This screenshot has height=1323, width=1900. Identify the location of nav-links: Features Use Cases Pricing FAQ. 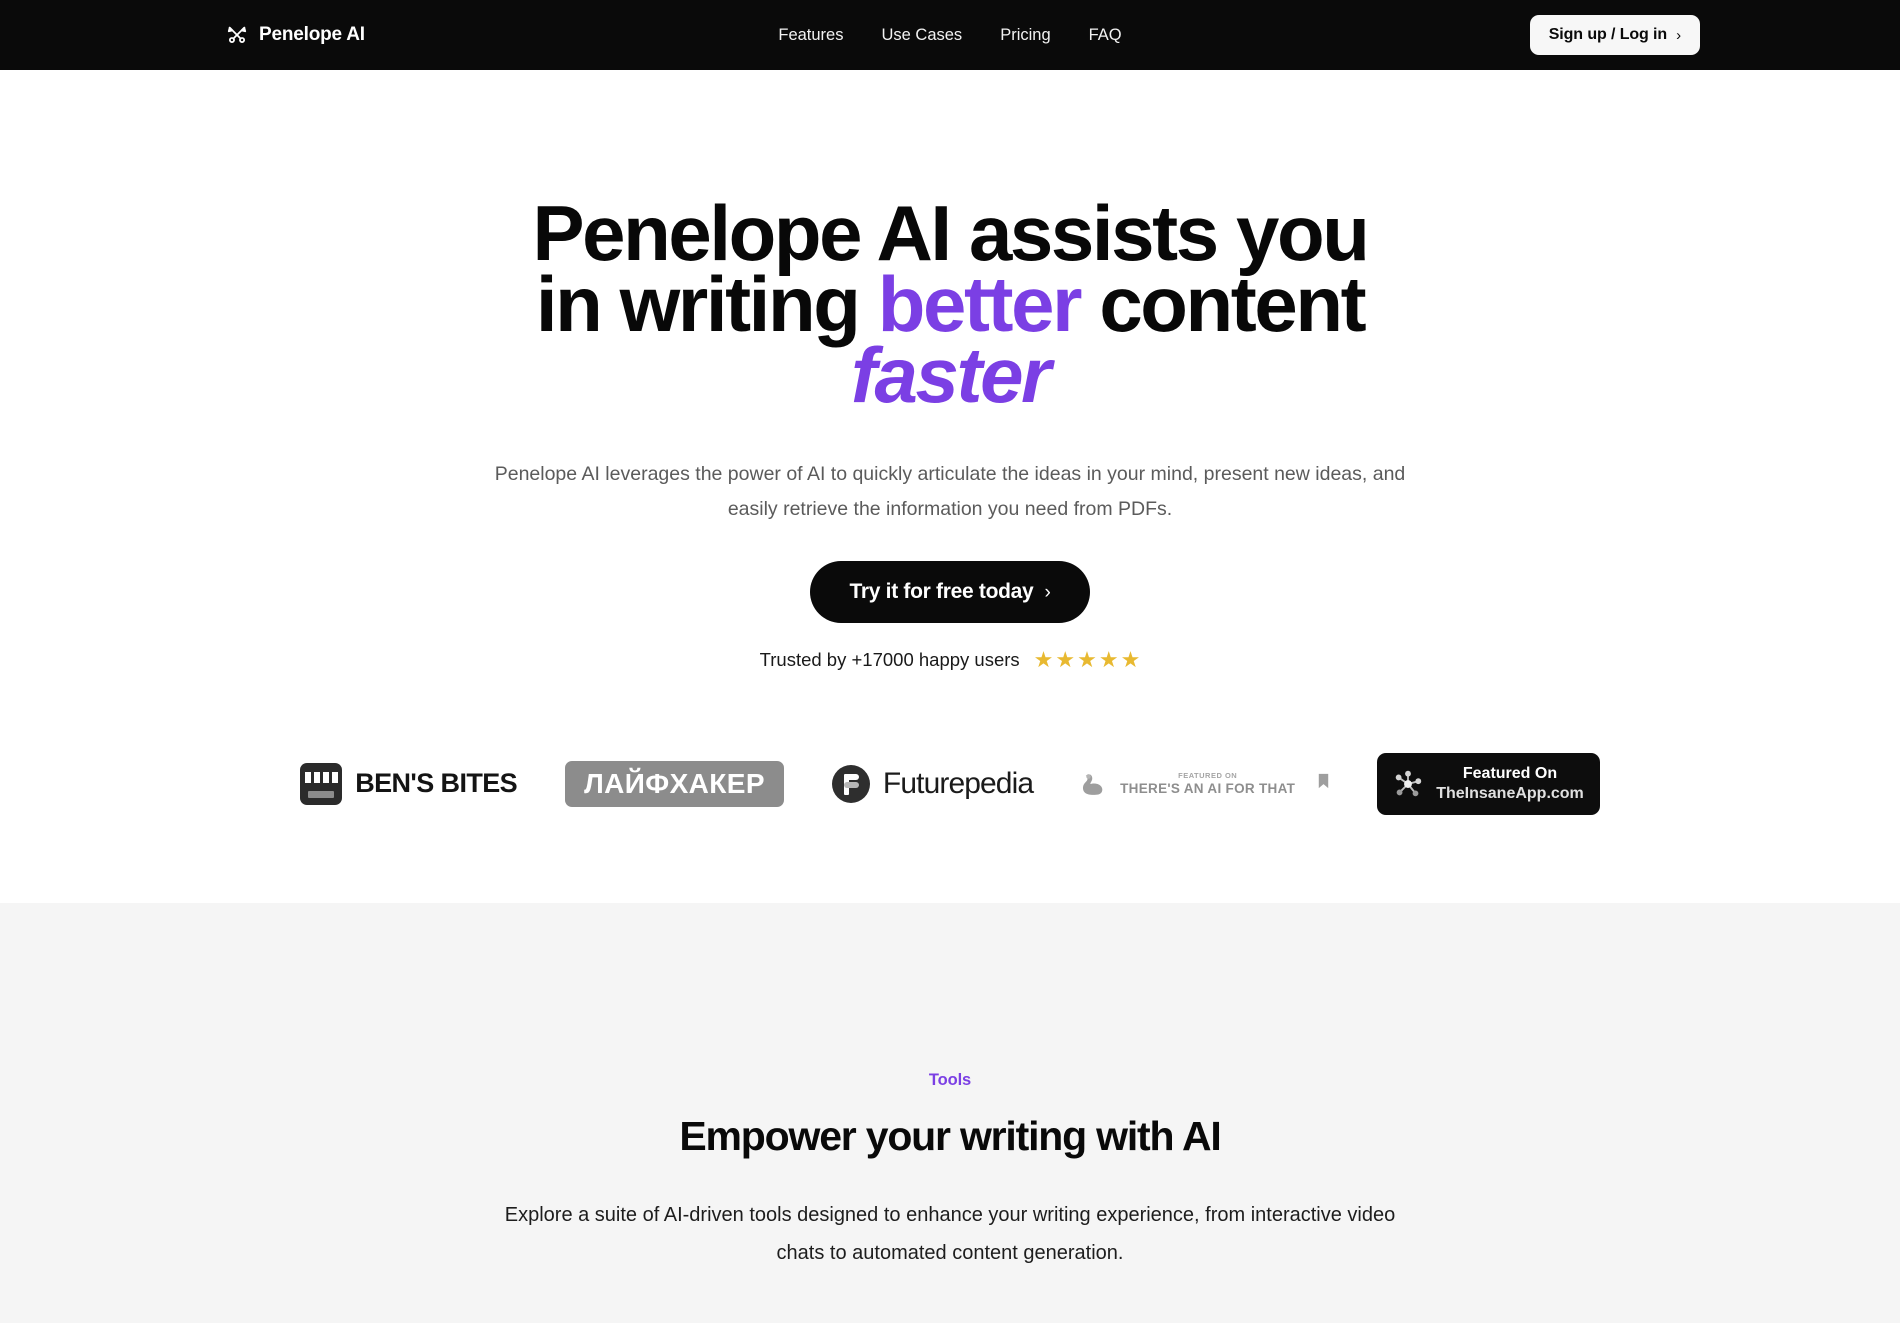
(949, 35).